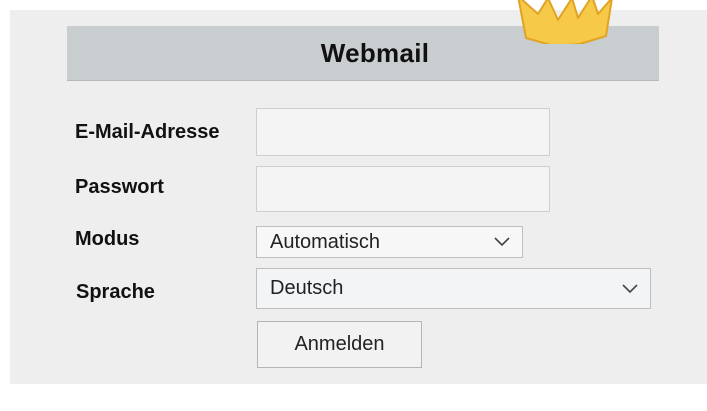 This screenshot has height=411, width=707. I want to click on email-label: E-Mail-Adresse, so click(147, 132).